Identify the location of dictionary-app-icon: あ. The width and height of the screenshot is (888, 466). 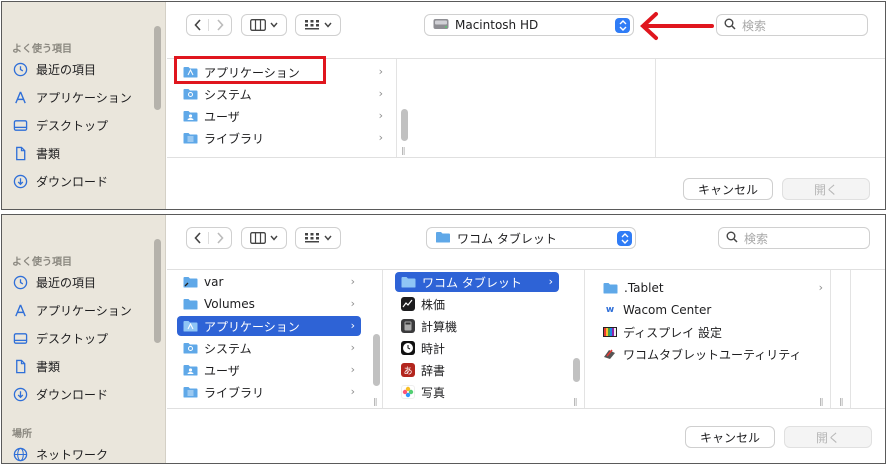
(408, 370).